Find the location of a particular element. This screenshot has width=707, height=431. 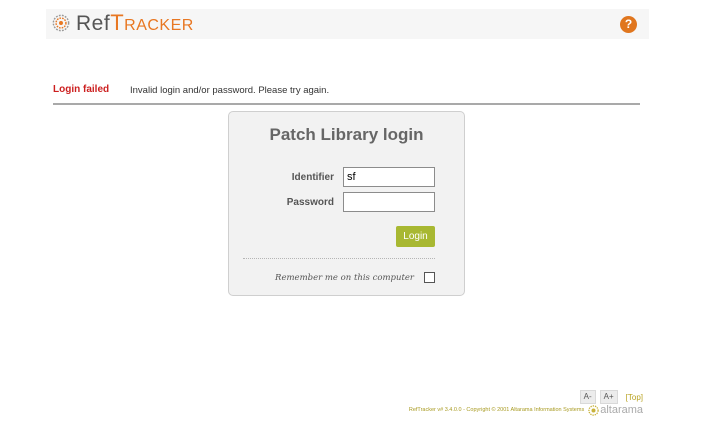

header-bar: RefTRACKER ? is located at coordinates (347, 24).